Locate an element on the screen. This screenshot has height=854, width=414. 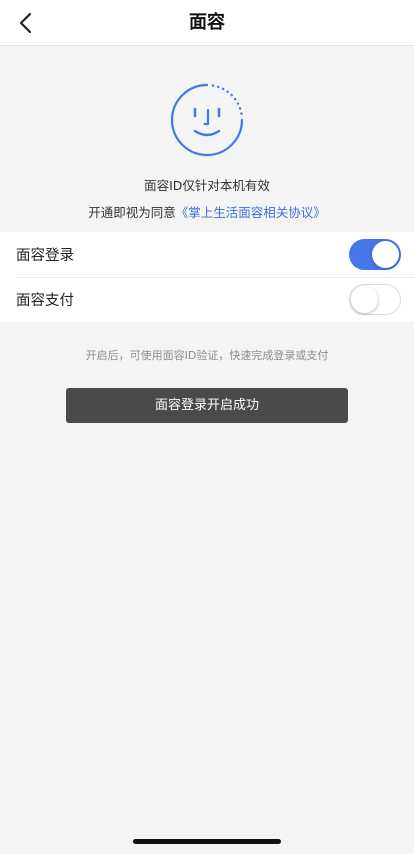
face-id-icon is located at coordinates (207, 120).